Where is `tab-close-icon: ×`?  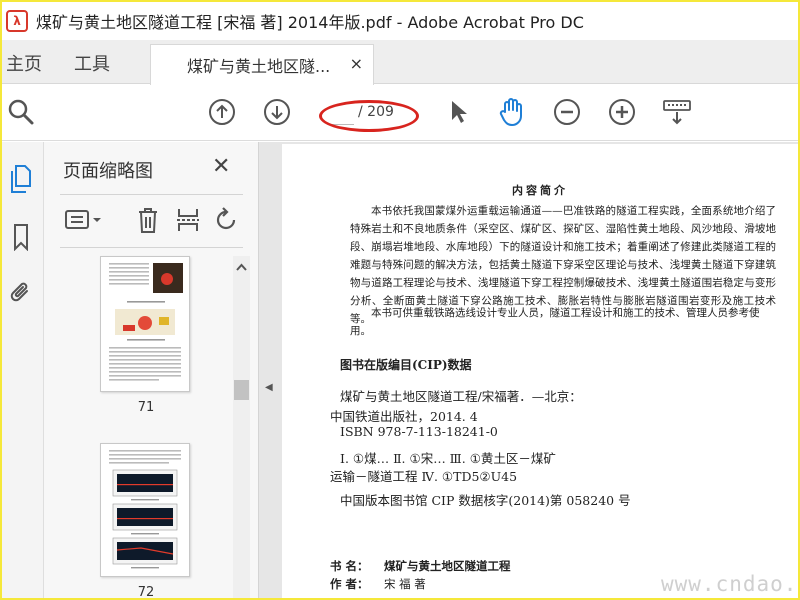 tab-close-icon: × is located at coordinates (356, 63).